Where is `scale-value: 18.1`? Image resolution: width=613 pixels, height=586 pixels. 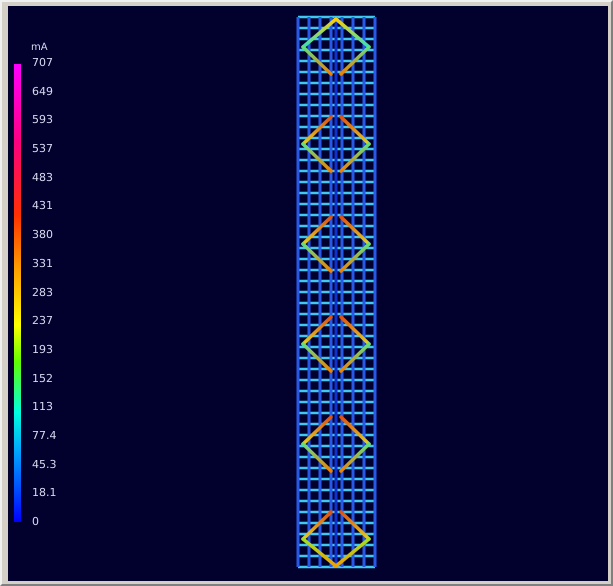
scale-value: 18.1 is located at coordinates (44, 493).